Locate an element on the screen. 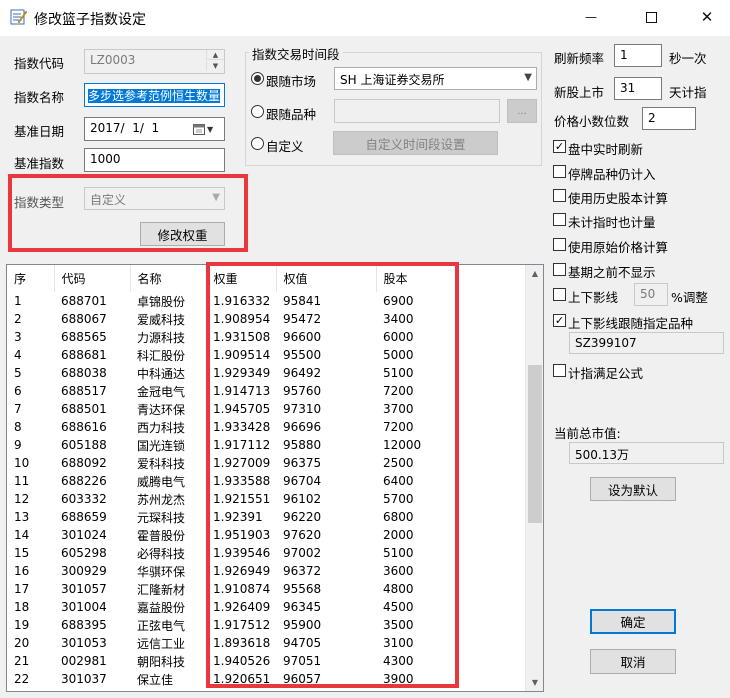 The width and height of the screenshot is (730, 698). realtime-refresh-label: 盘中实时刷新 is located at coordinates (606, 149).